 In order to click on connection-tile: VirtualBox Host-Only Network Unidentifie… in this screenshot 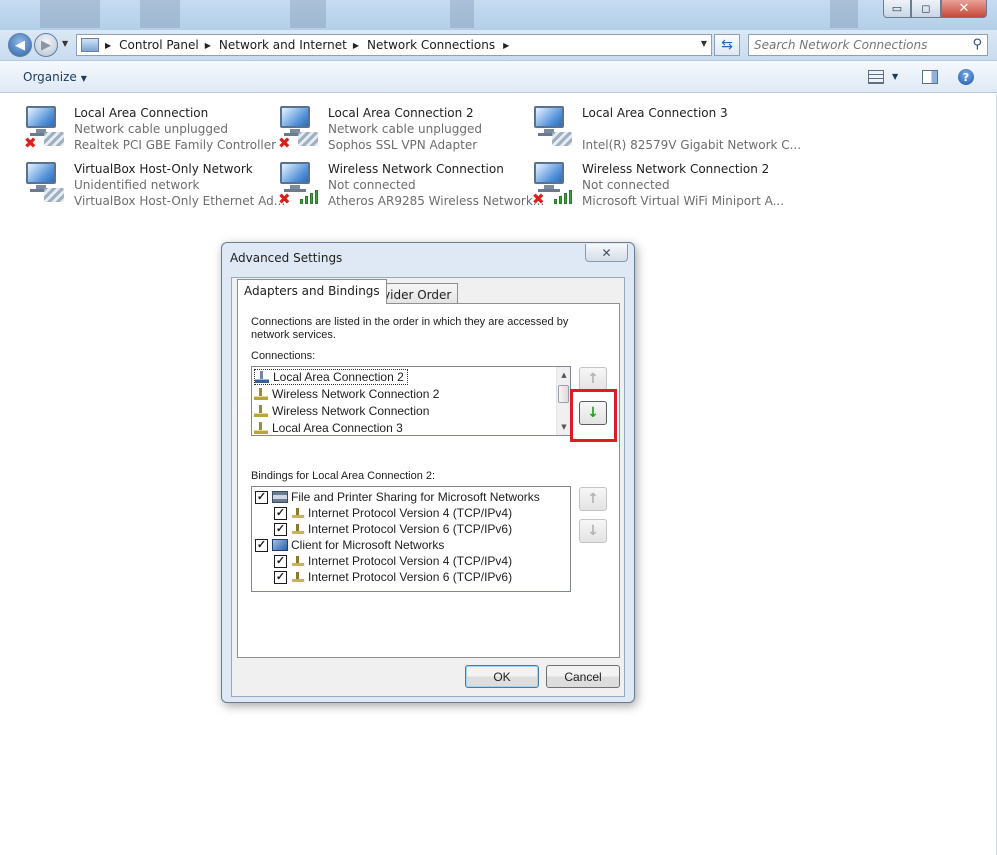, I will do `click(153, 183)`.